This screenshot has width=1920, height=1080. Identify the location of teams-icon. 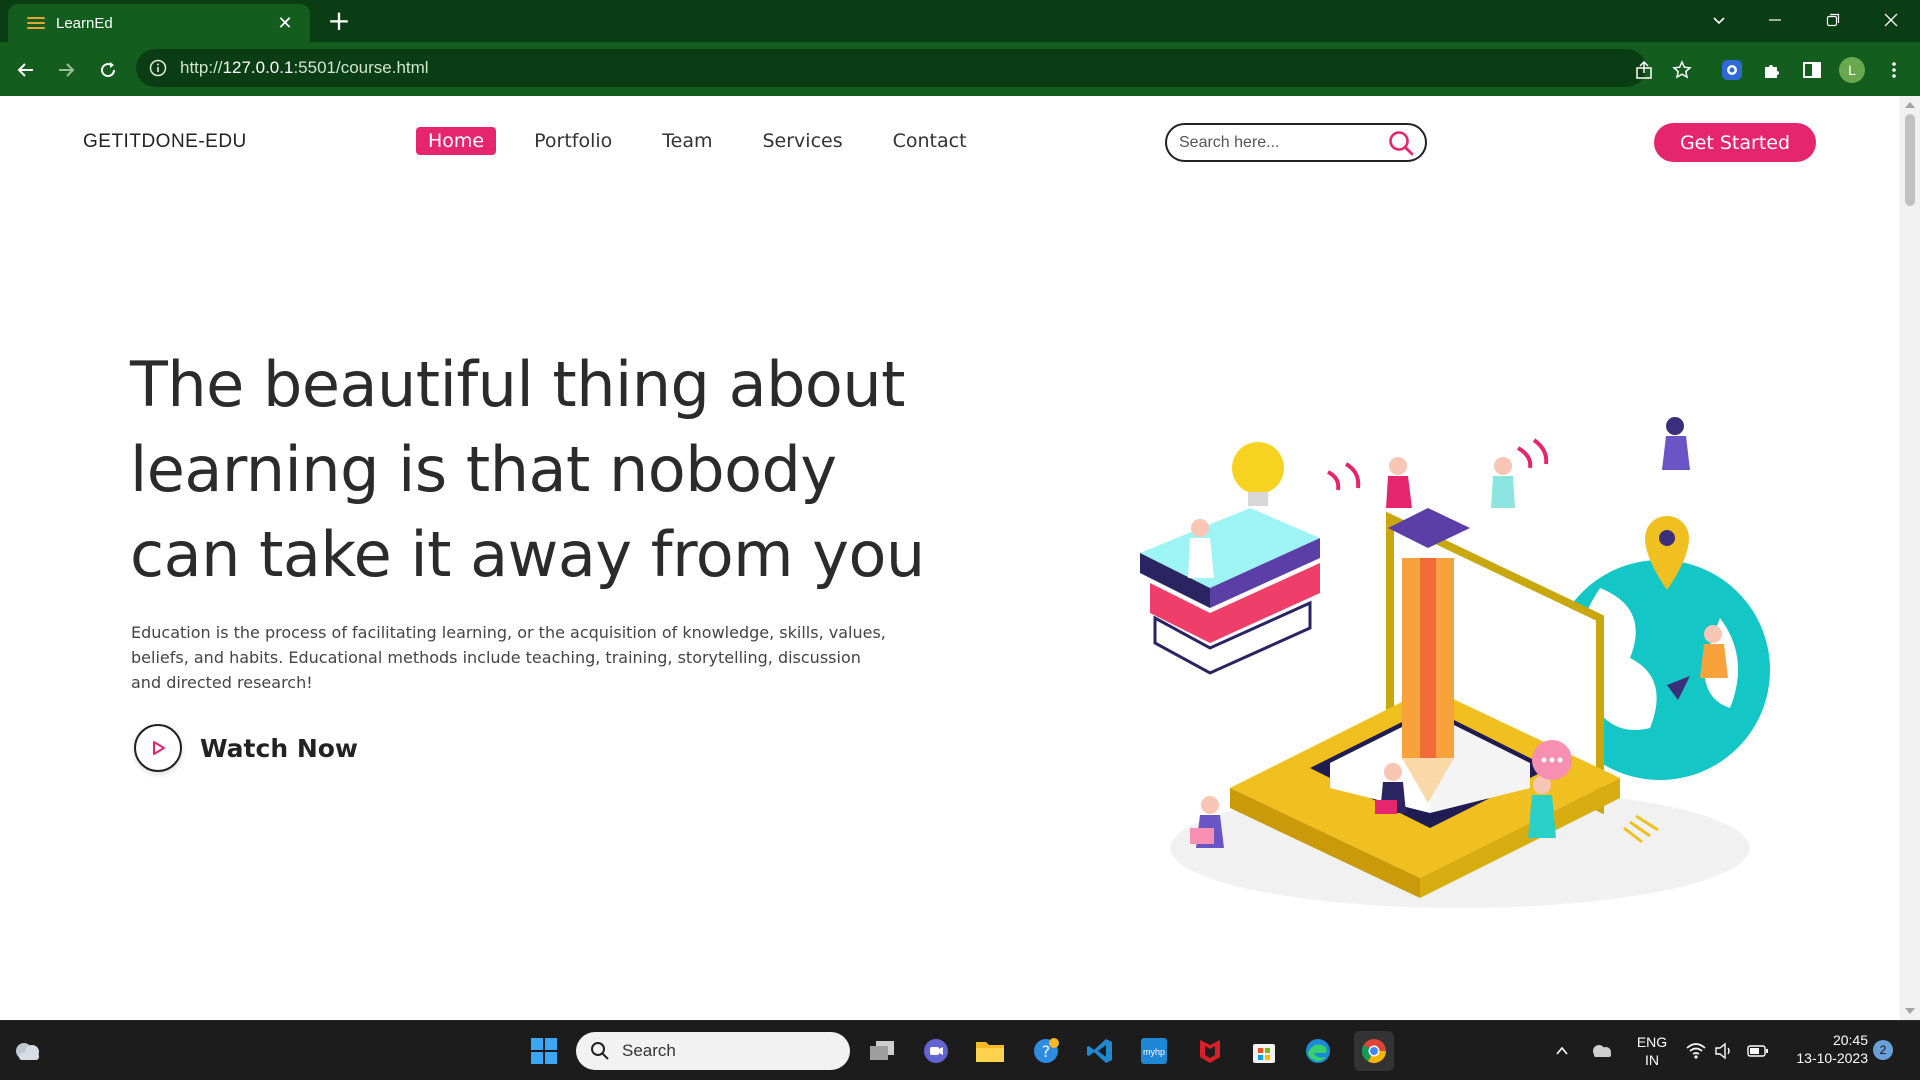
(936, 1051).